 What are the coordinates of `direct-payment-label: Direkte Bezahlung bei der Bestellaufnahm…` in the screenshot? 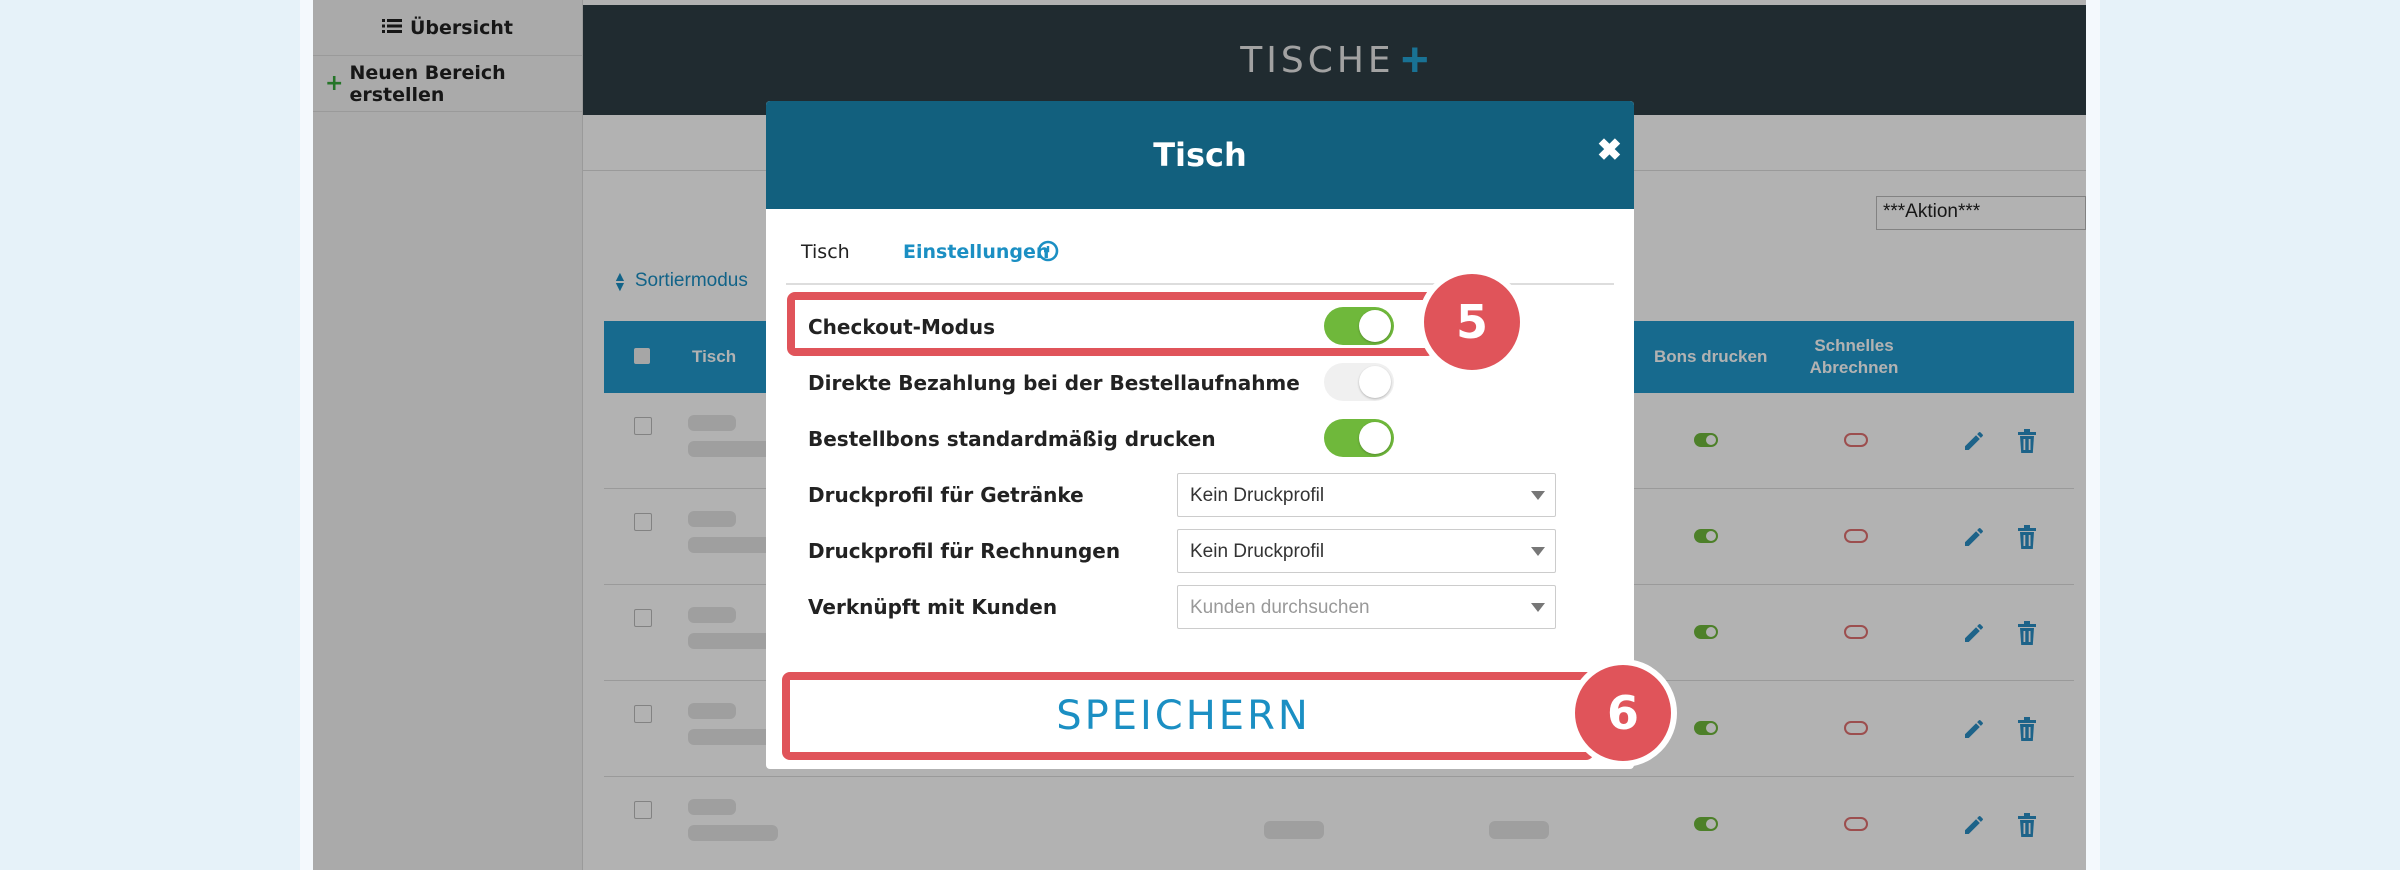 It's located at (1054, 383).